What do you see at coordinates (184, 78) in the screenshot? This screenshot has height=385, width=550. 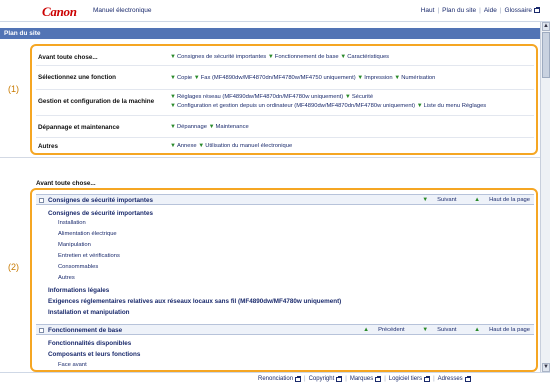 I see `sitemap-link: Copie` at bounding box center [184, 78].